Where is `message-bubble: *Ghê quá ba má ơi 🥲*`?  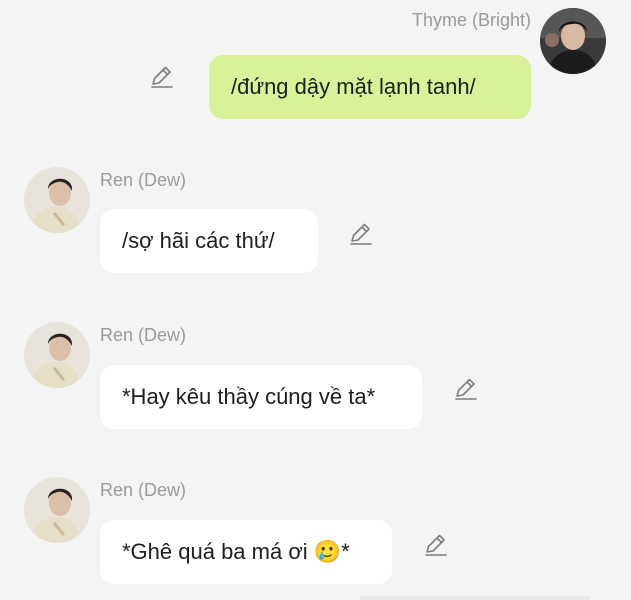 message-bubble: *Ghê quá ba má ơi 🥲* is located at coordinates (246, 552).